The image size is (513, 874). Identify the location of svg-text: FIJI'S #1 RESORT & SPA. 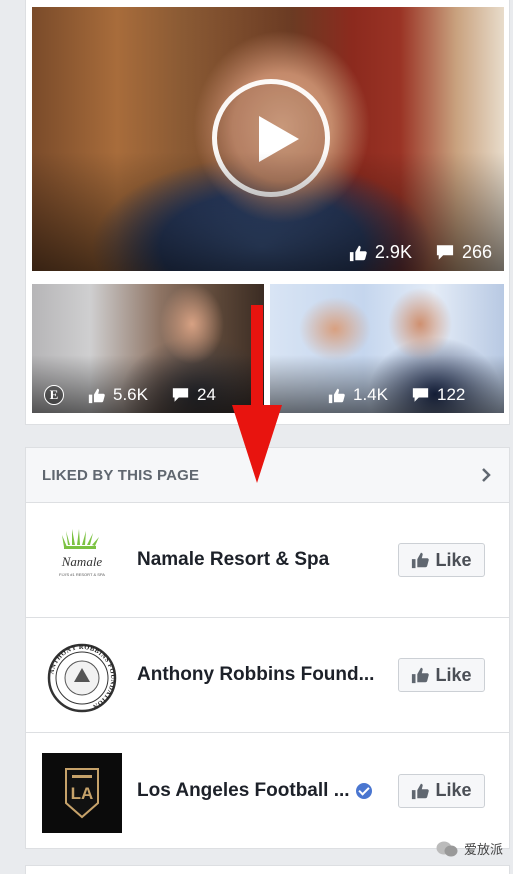
(82, 574).